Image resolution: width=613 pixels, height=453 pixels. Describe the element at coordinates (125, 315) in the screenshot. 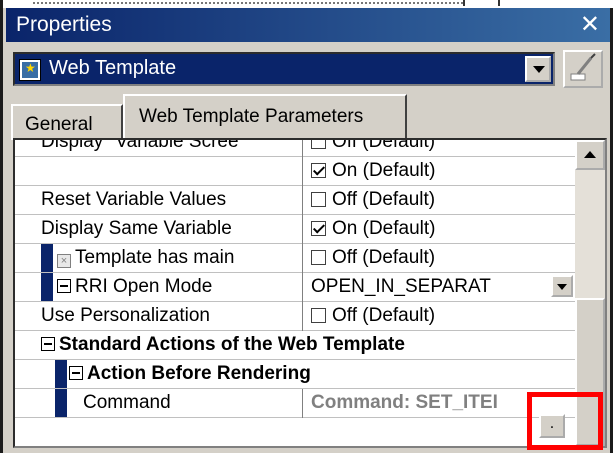

I see `row-name: Use Personalization` at that location.